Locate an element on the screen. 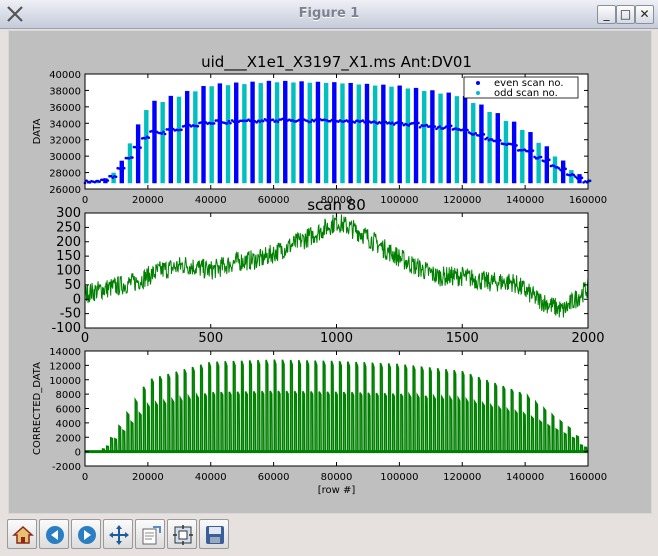 Image resolution: width=658 pixels, height=556 pixels. zoom-button is located at coordinates (182, 534).